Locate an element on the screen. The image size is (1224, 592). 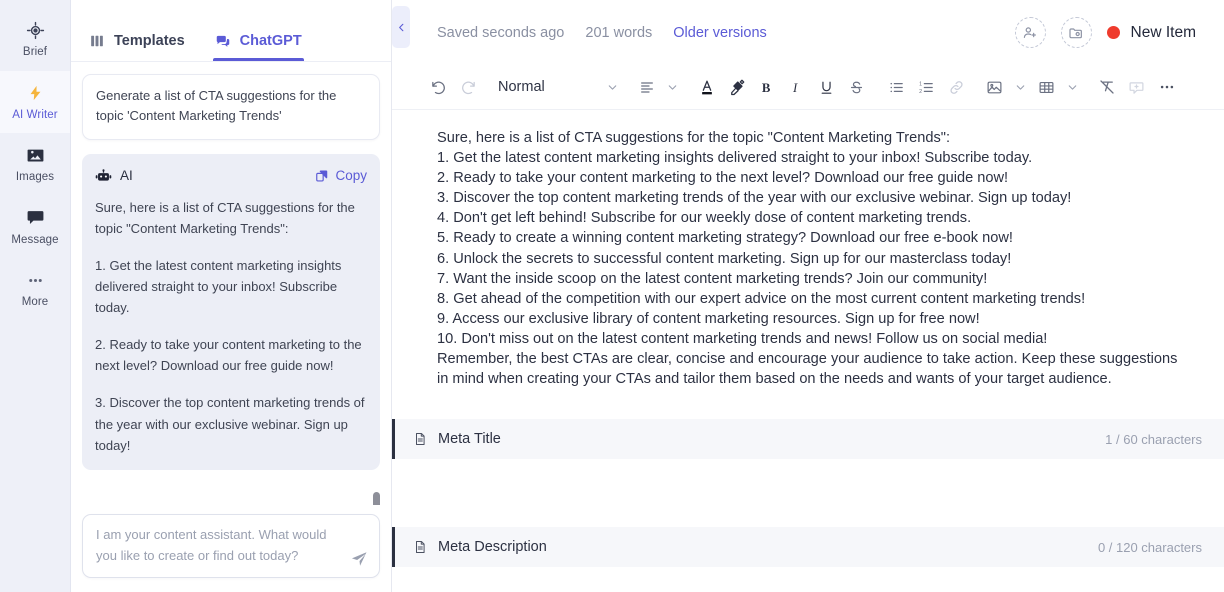
redo-icon is located at coordinates (468, 87).